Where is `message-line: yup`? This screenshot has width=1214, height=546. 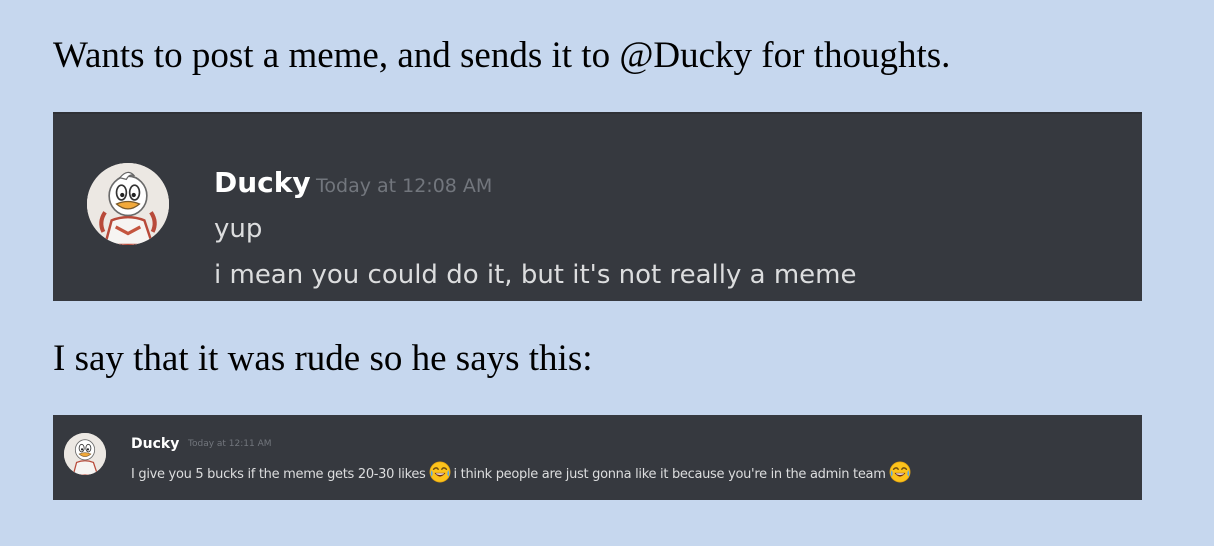
message-line: yup is located at coordinates (238, 229).